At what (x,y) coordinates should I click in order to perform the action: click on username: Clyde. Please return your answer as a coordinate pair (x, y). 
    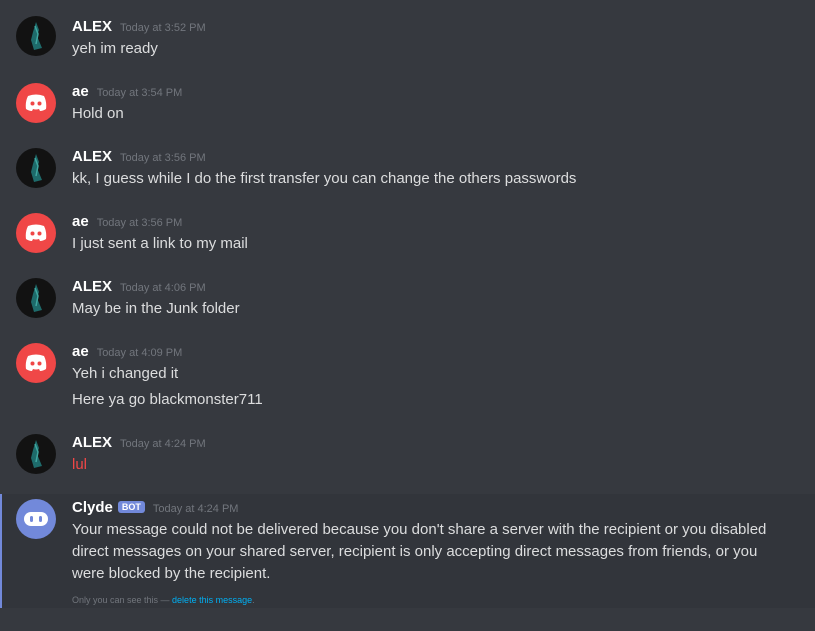
    Looking at the image, I should click on (92, 507).